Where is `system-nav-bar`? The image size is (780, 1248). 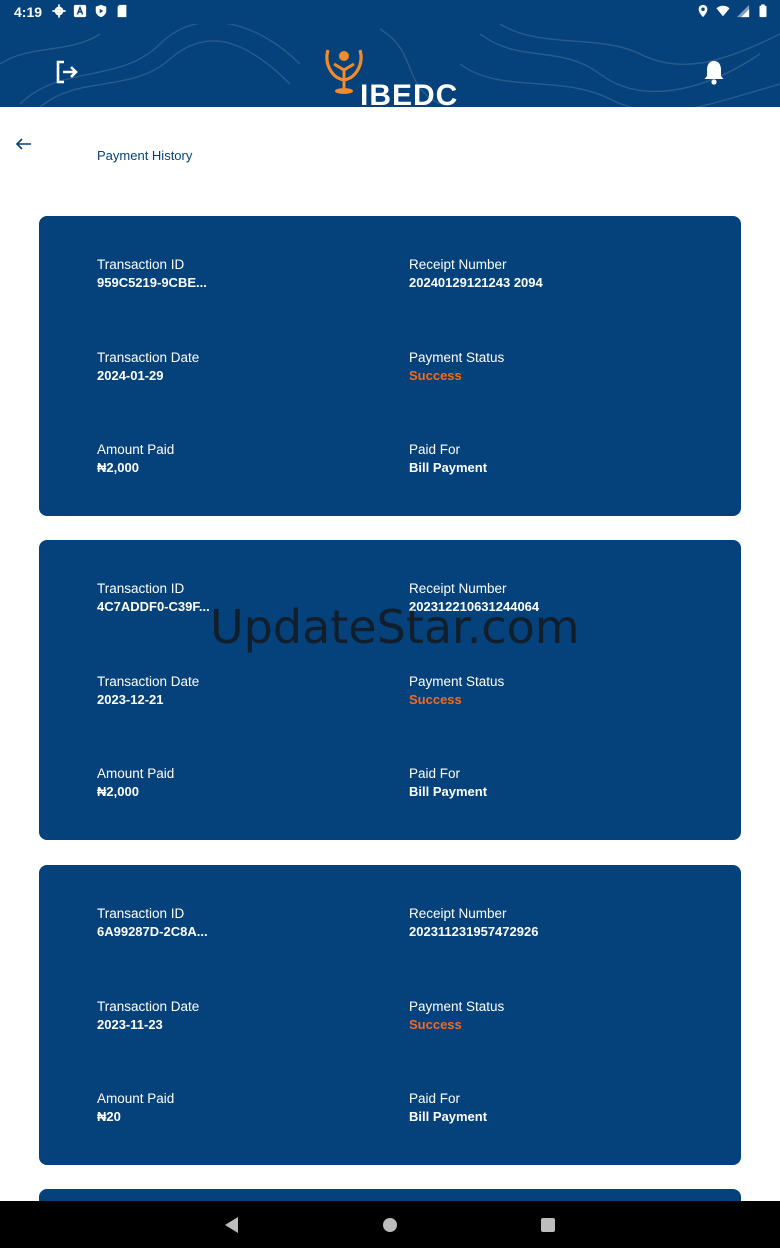
system-nav-bar is located at coordinates (390, 1224).